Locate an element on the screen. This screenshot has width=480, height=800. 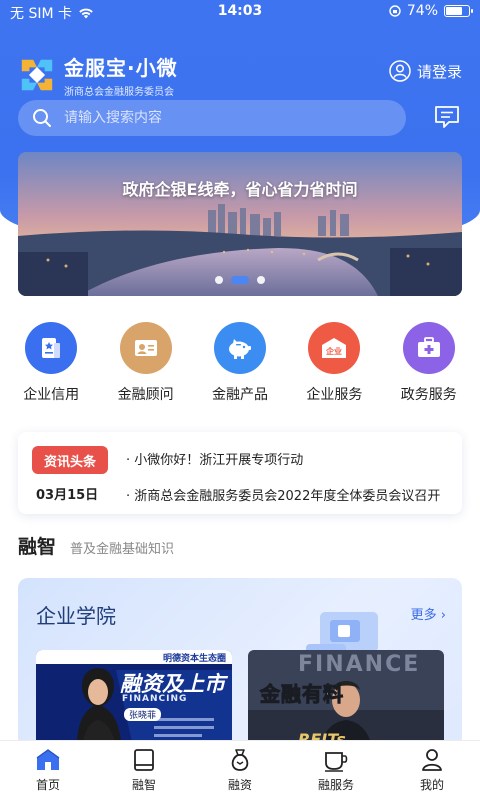
bottom-tab-bar: 首页 融智 融资 融服务 我的 is located at coordinates (240, 770).